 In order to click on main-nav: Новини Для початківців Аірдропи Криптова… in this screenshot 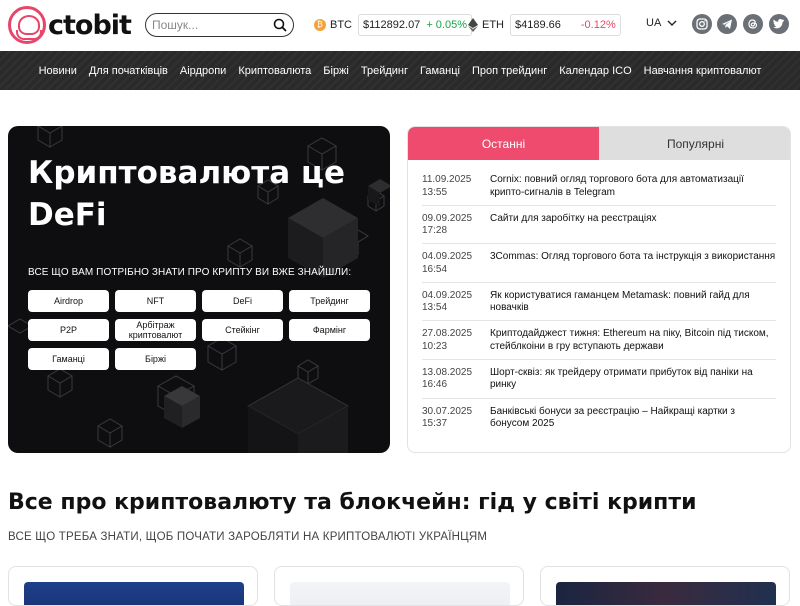, I will do `click(400, 70)`.